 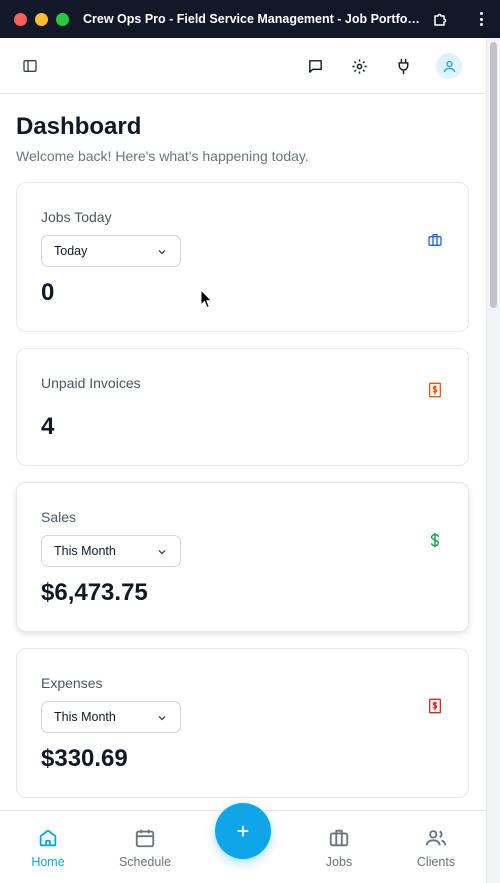 I want to click on expenses-filter-value: This Month, so click(x=85, y=717).